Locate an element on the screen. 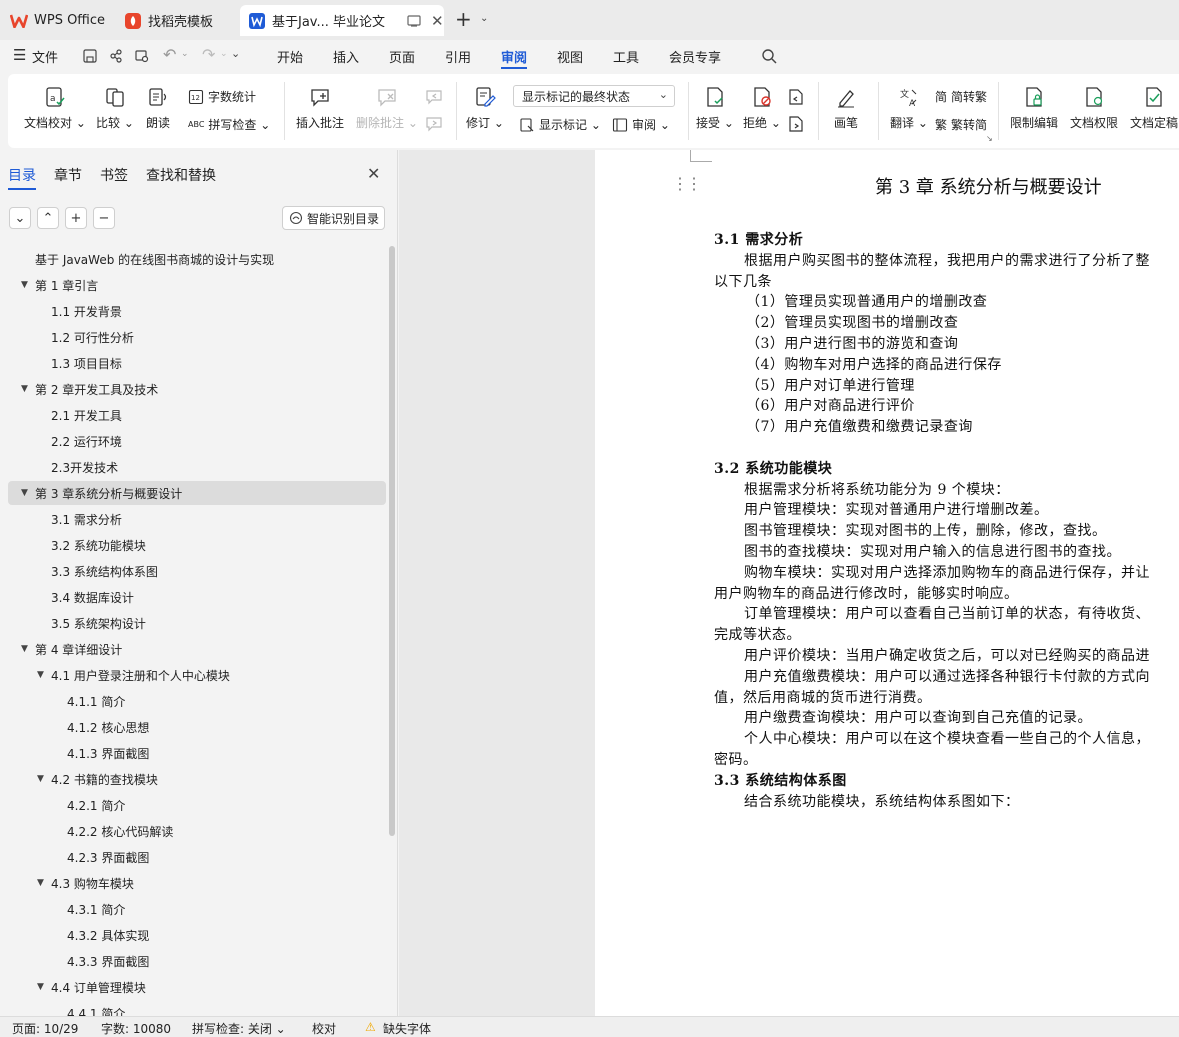 The image size is (1179, 1037). finalize-document-button: 文档定稿 is located at coordinates (1154, 108).